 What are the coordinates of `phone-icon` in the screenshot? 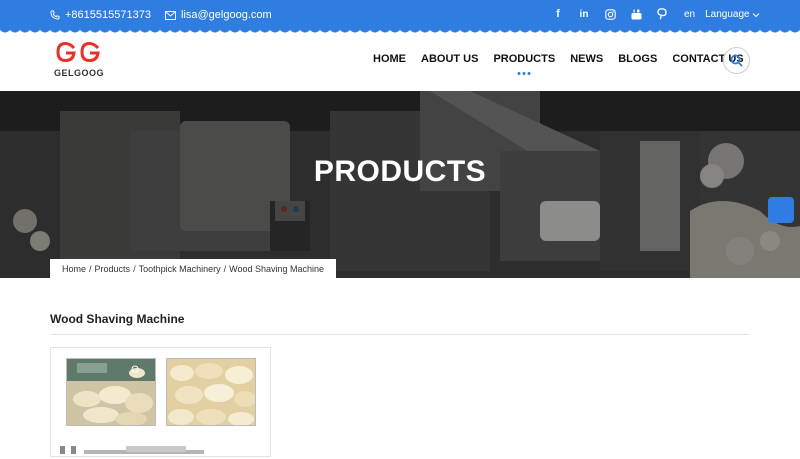 It's located at (55, 15).